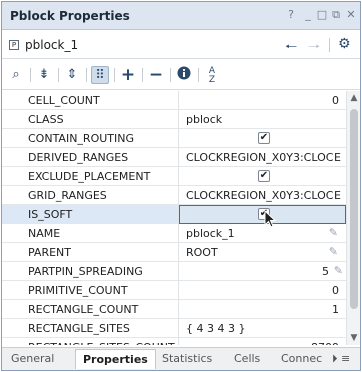 The height and width of the screenshot is (372, 362). I want to click on property-row: PARENT ROOT ✎, so click(174, 252).